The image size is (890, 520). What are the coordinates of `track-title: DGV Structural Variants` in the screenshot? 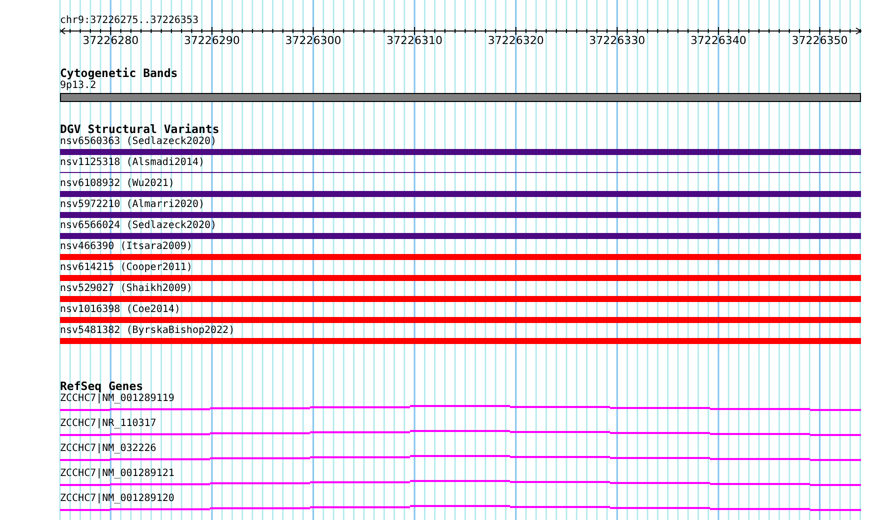 It's located at (140, 129).